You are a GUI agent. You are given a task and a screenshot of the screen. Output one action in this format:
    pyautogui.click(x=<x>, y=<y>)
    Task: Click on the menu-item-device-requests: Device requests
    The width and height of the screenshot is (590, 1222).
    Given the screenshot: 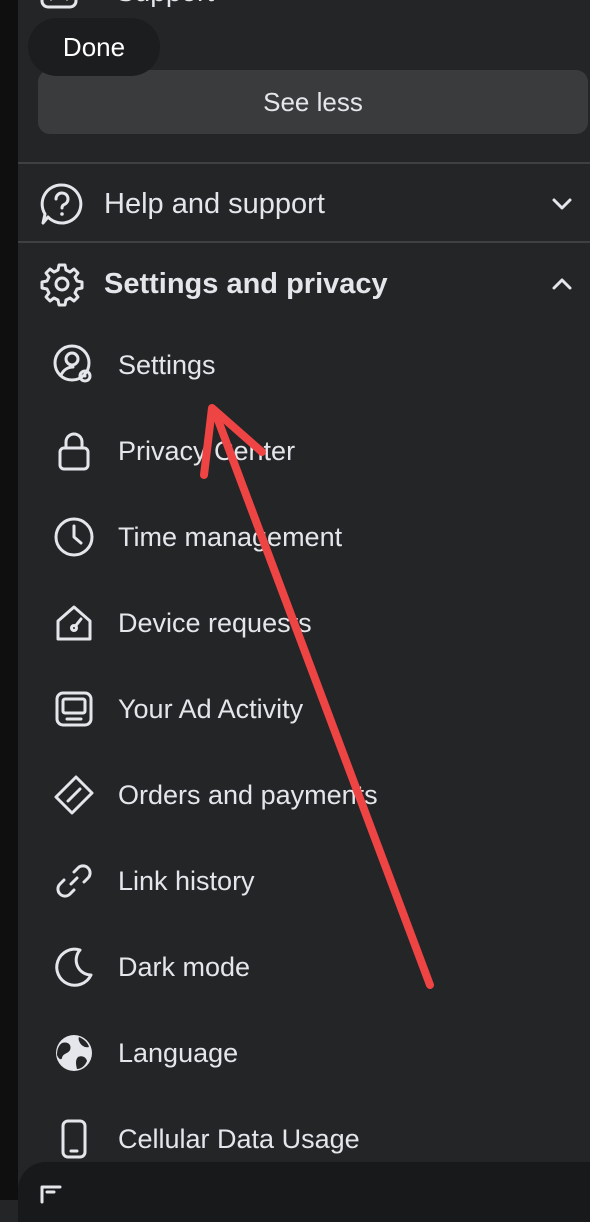 What is the action you would take?
    pyautogui.click(x=311, y=623)
    